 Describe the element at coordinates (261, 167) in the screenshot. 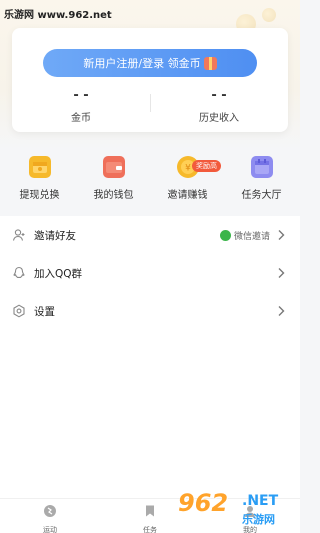

I see `calendar-icon` at that location.